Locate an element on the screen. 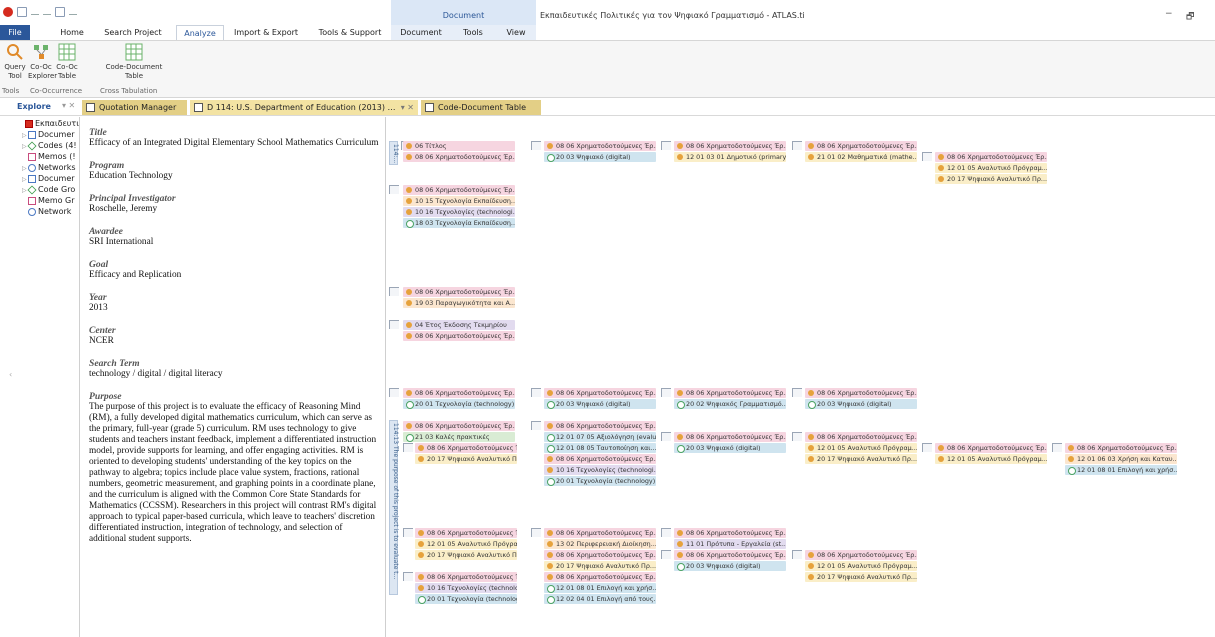  code-label: 12 01 03 01 Δημοτικό (primary) is located at coordinates (730, 157).